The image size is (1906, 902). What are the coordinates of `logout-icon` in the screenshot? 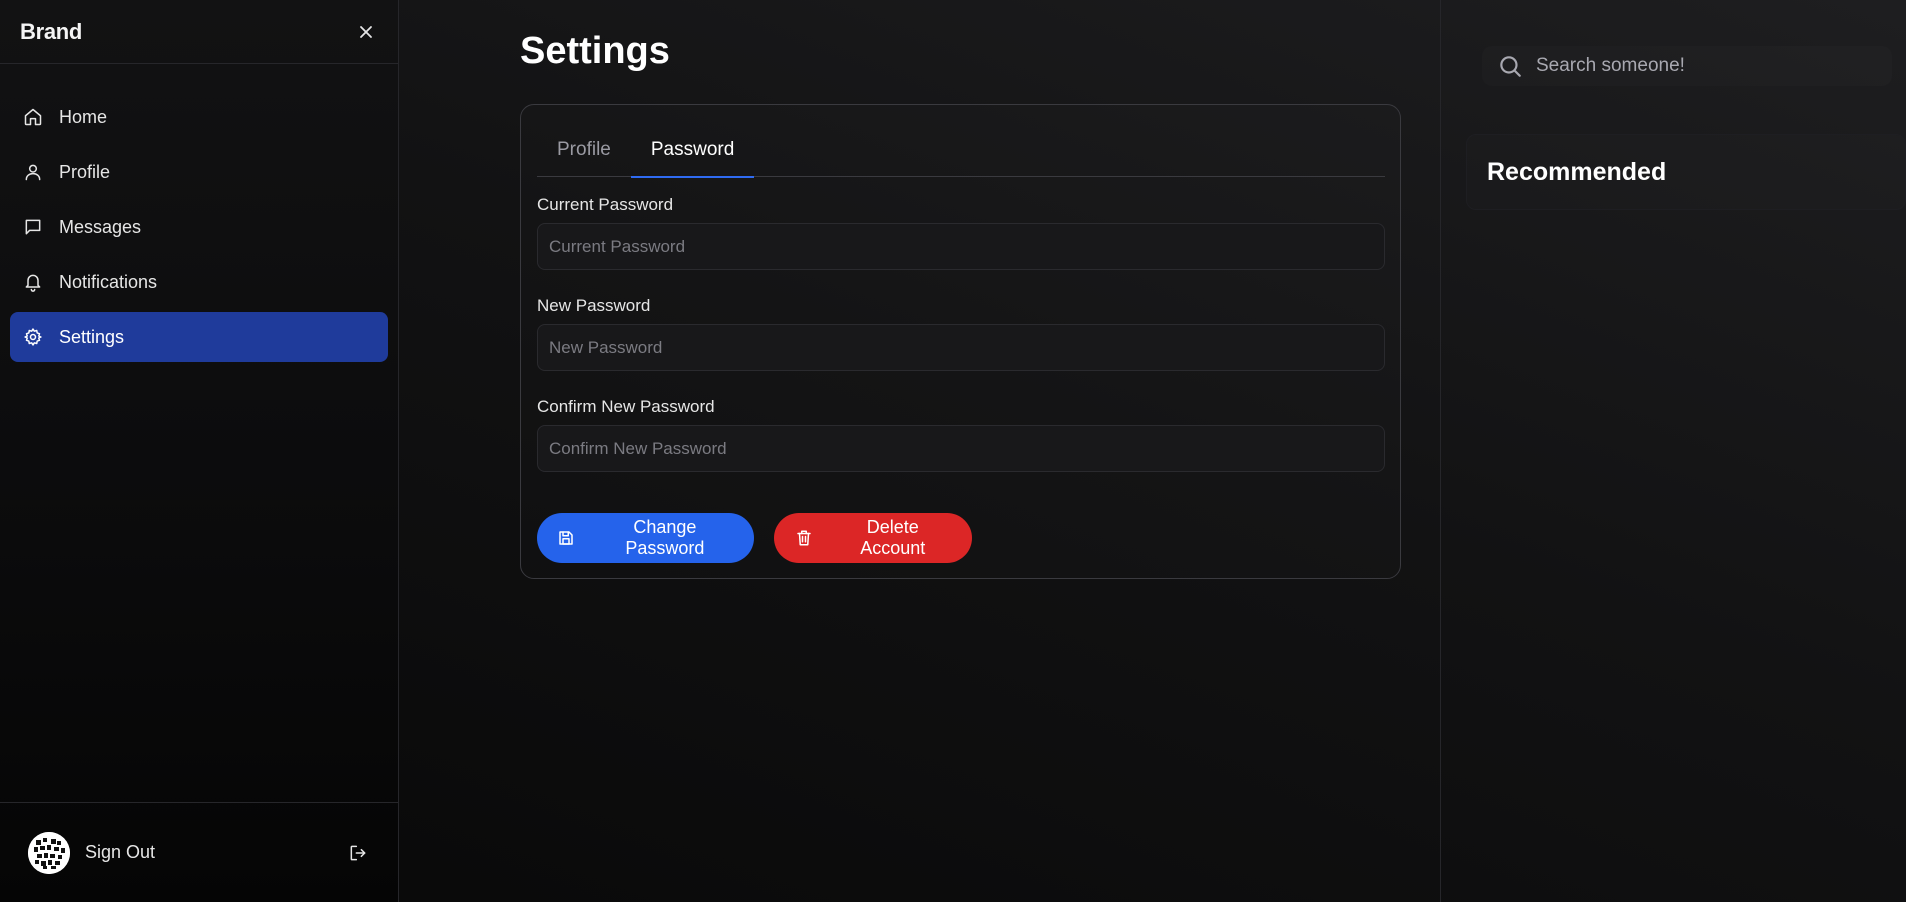 It's located at (358, 852).